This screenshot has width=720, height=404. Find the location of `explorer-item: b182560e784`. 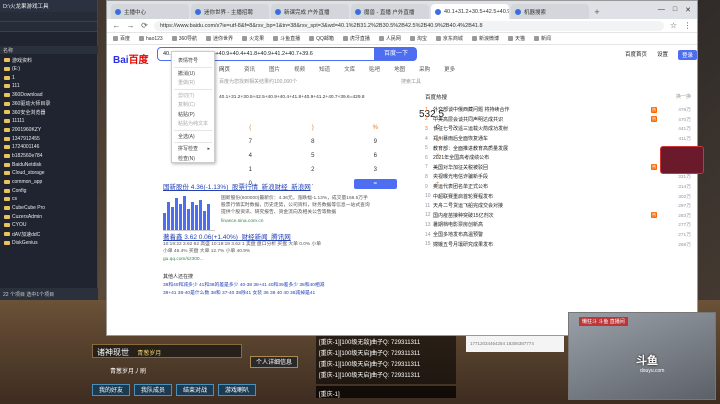

explorer-item: b182560e784 is located at coordinates (49, 156).